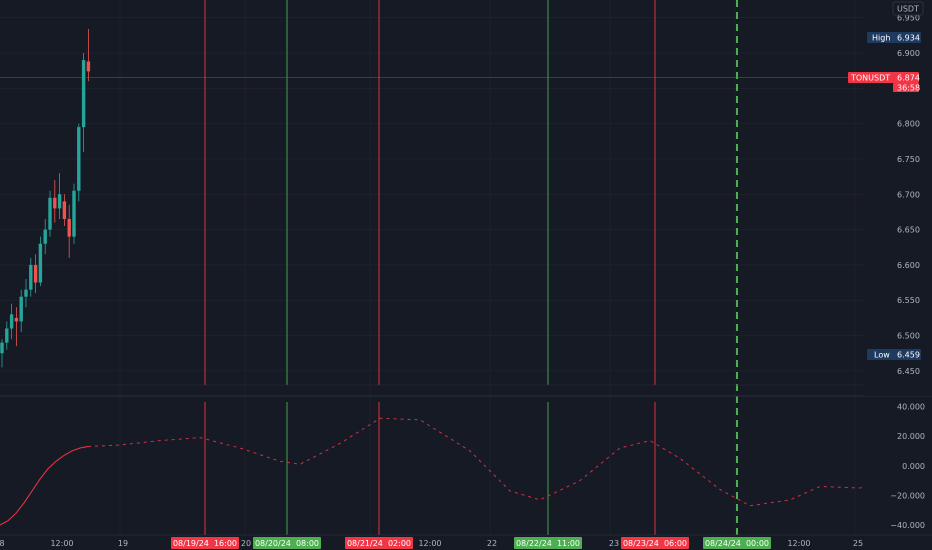 The image size is (932, 550). What do you see at coordinates (894, 37) in the screenshot?
I see `high-tag: High 6.934` at bounding box center [894, 37].